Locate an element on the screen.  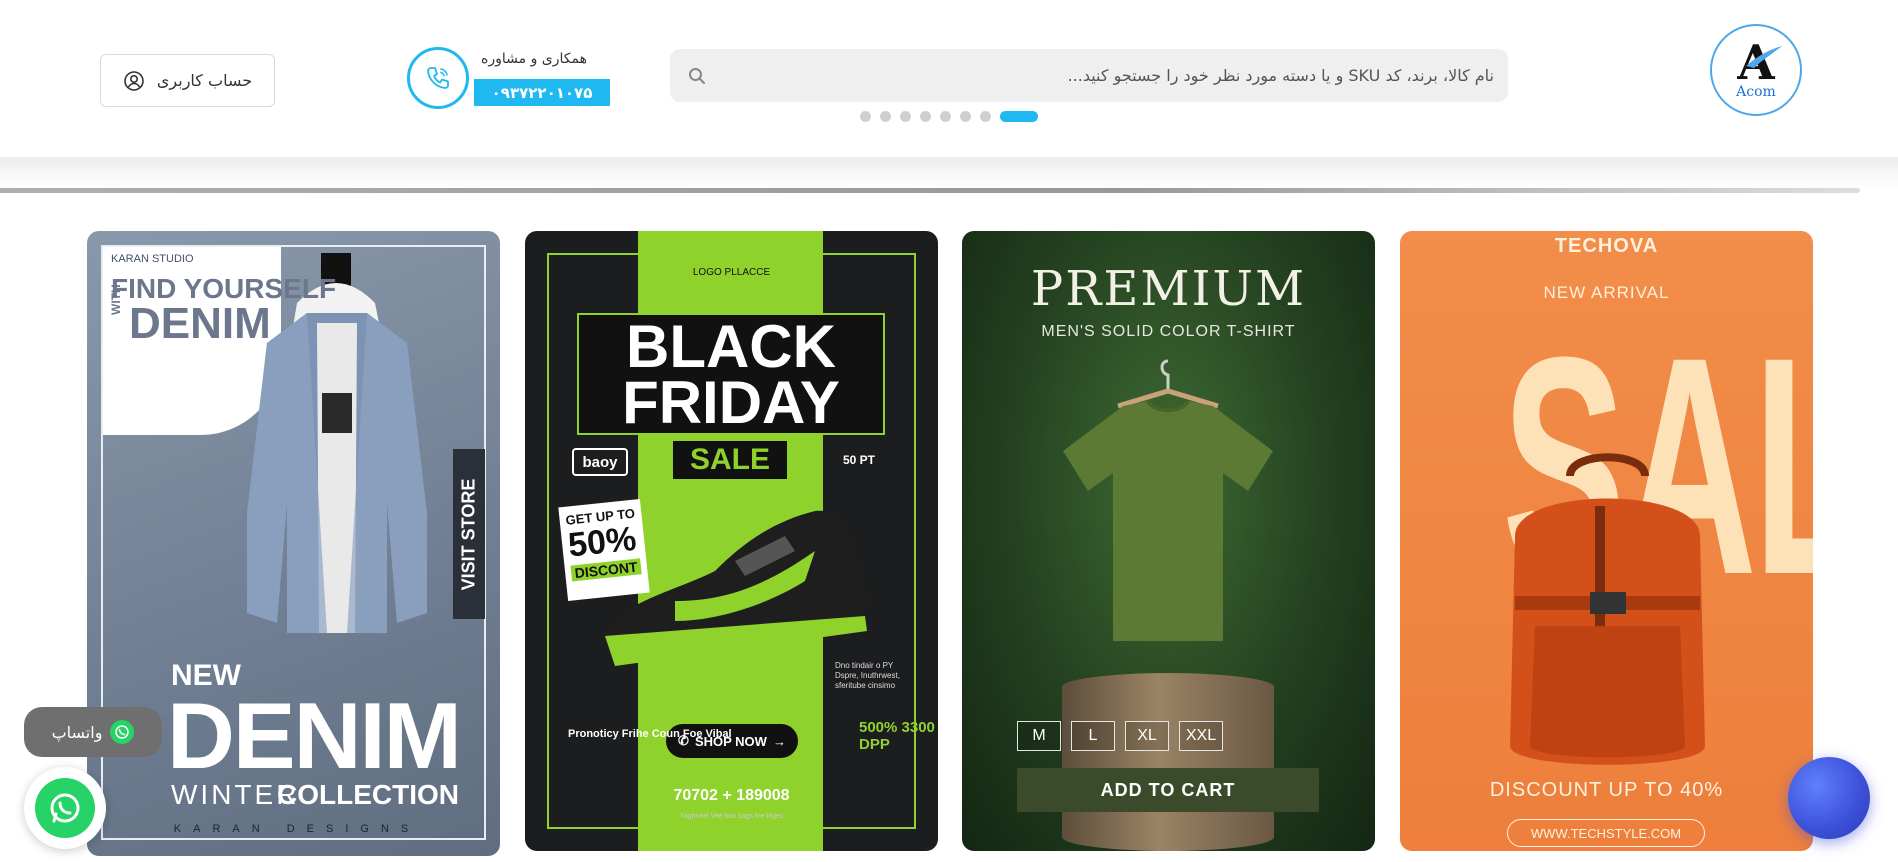
logo-text: Acom is located at coordinates (1756, 92).